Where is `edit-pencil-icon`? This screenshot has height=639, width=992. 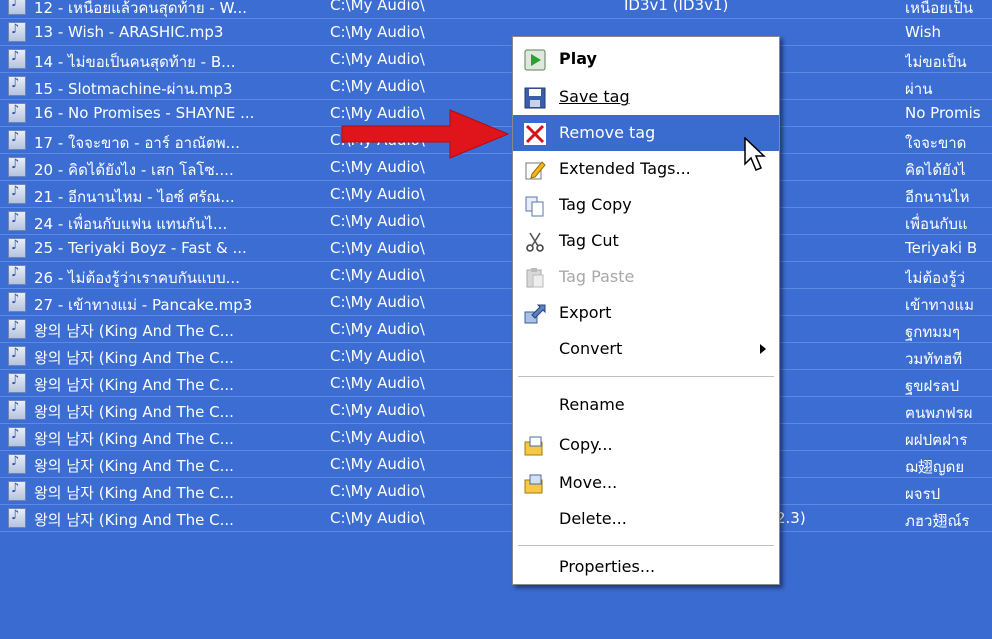 edit-pencil-icon is located at coordinates (535, 170).